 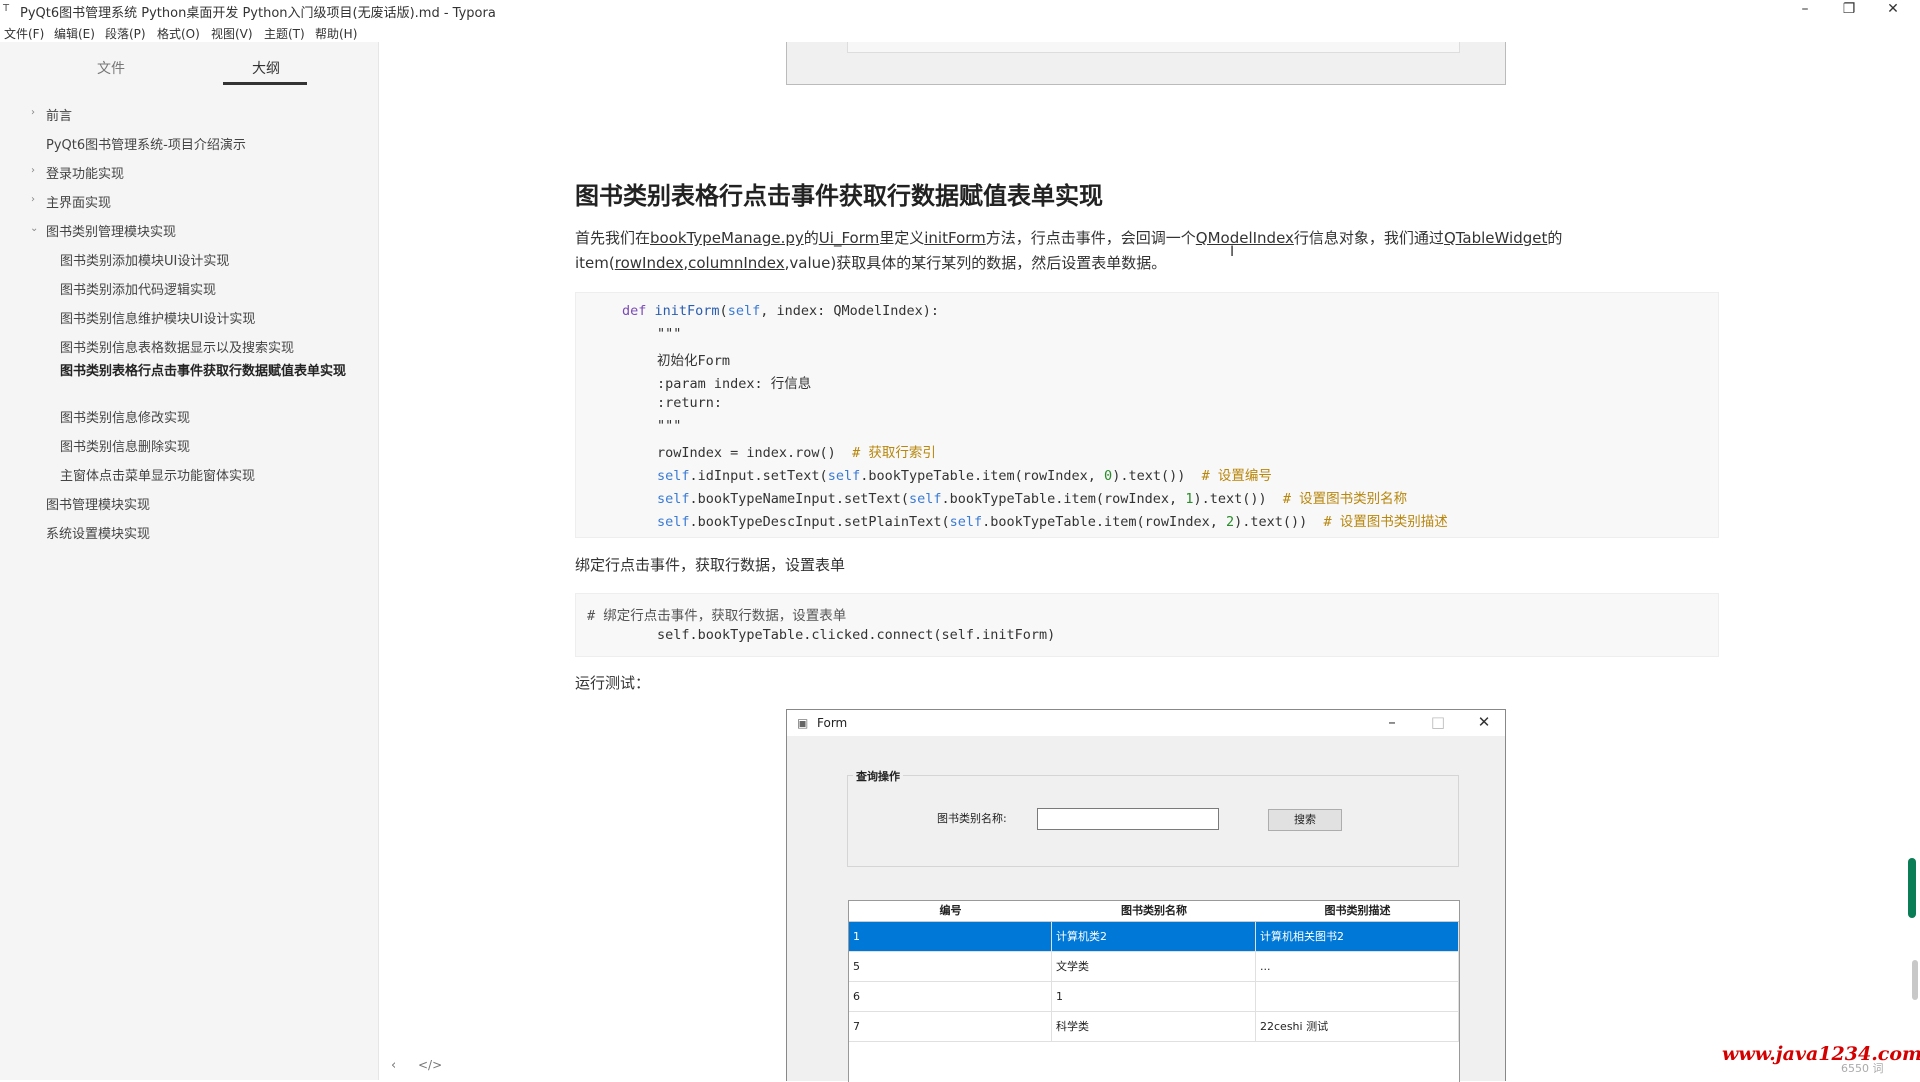 What do you see at coordinates (146, 143) in the screenshot?
I see `outline-item: PyQt6图书管理系统-项目介绍演示` at bounding box center [146, 143].